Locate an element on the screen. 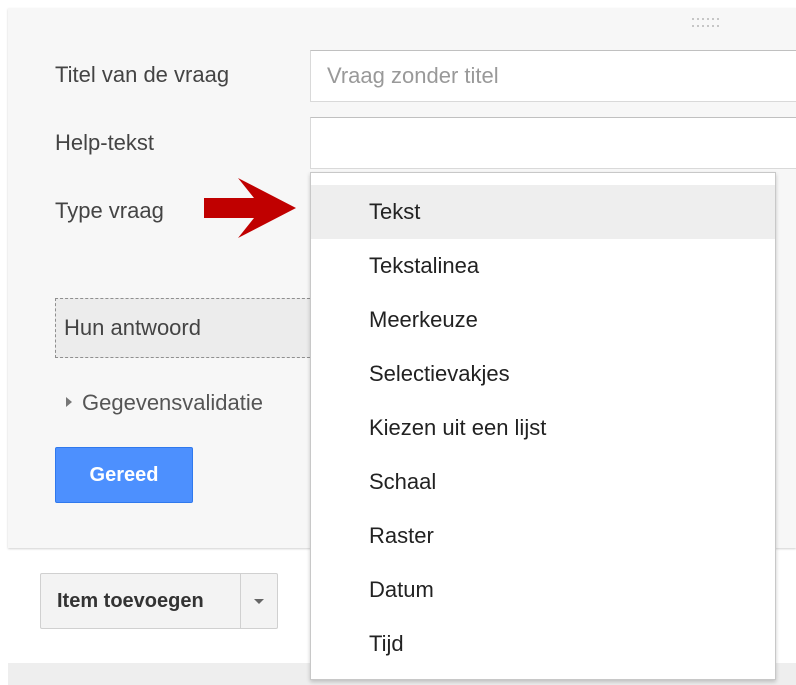 The width and height of the screenshot is (796, 685). answer-preview: Hun antwoord is located at coordinates (185, 328).